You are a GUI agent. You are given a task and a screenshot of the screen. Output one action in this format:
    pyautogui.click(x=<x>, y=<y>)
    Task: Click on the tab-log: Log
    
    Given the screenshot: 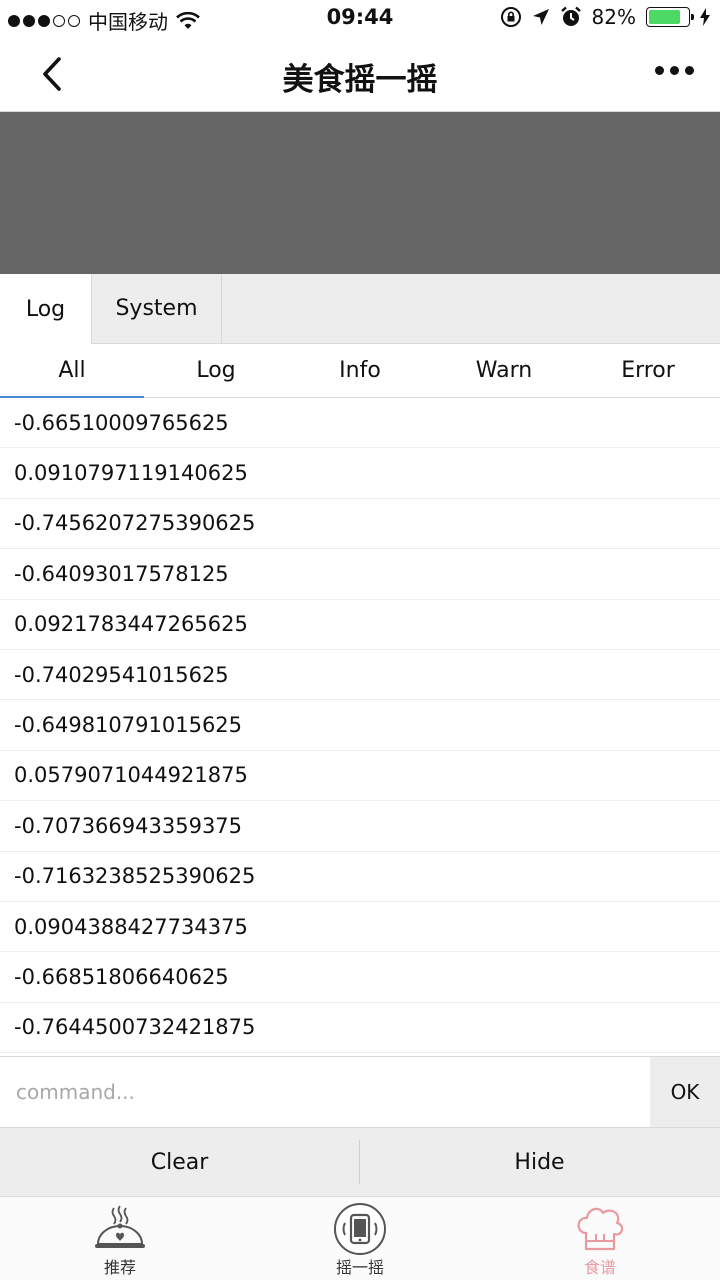 What is the action you would take?
    pyautogui.click(x=46, y=309)
    